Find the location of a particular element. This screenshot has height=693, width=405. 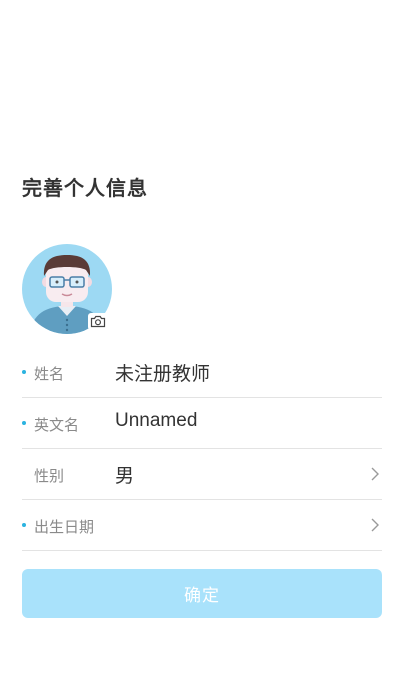

field-name: 姓名 未注册教师 is located at coordinates (202, 372).